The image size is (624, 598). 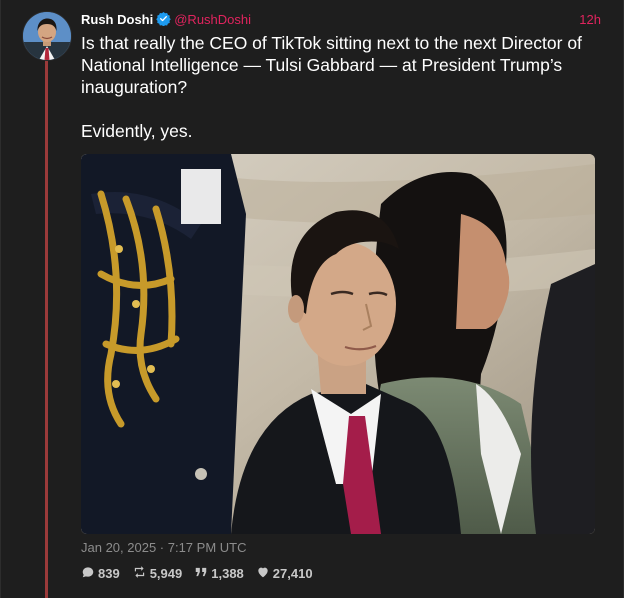 What do you see at coordinates (163, 548) in the screenshot?
I see `tweet-timestamp: Jan 20, 2025 · 7:17 PM UTC` at bounding box center [163, 548].